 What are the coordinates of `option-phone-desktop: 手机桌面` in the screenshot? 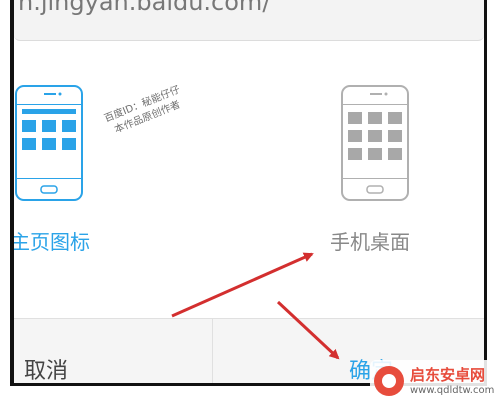 It's located at (381, 175).